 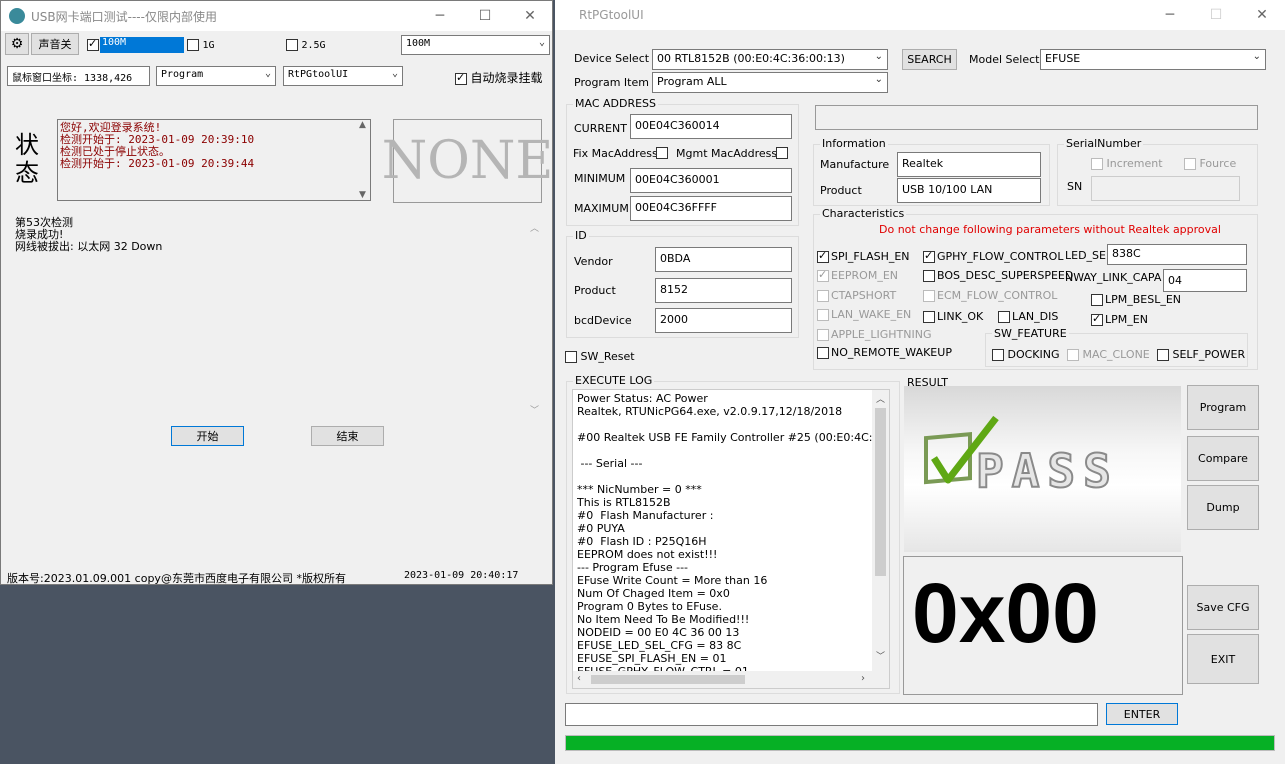 I want to click on speed-2-5g-option: 2.5G, so click(x=306, y=44).